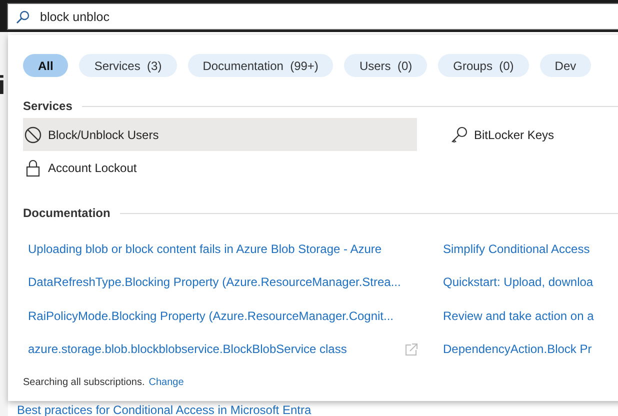  I want to click on documentation-link: Simplify Conditional Access, so click(516, 249).